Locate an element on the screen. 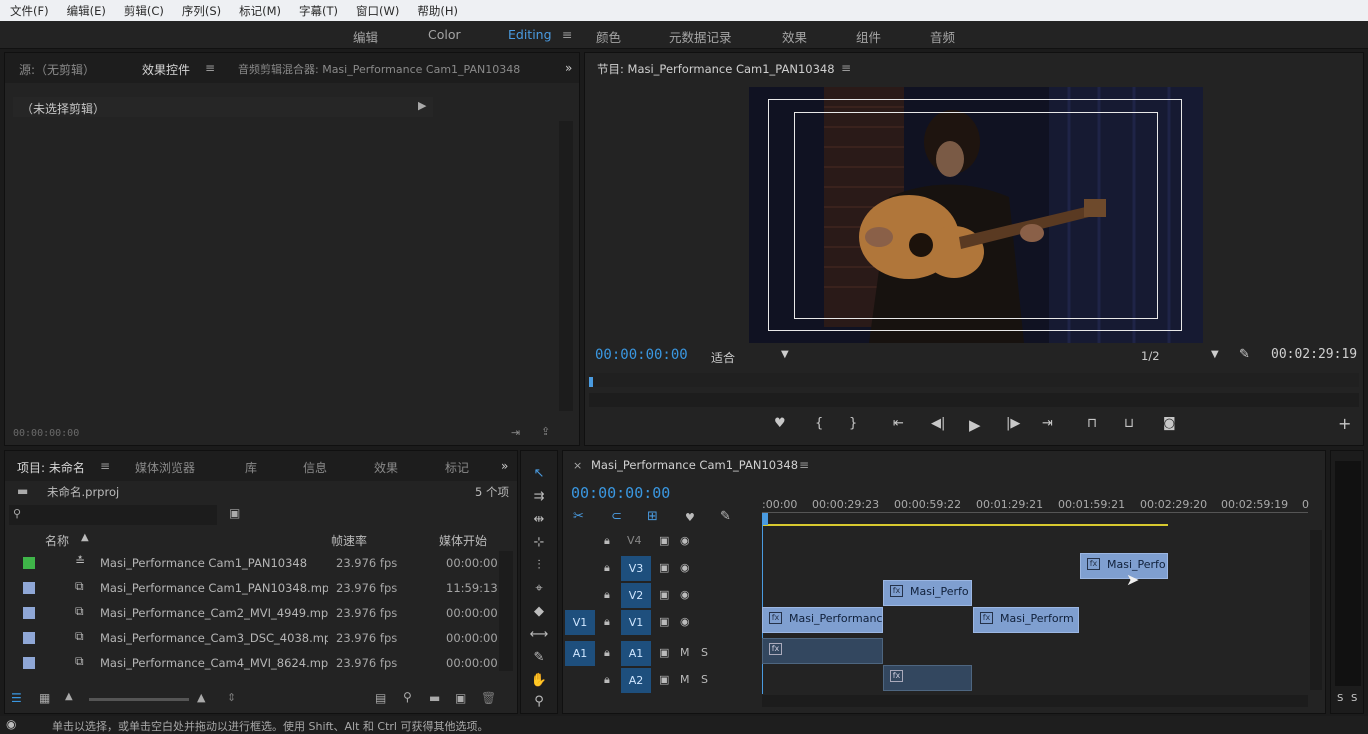 Image resolution: width=1368 pixels, height=734 pixels. rate-stretch-tool-icon: ⫶ is located at coordinates (539, 568).